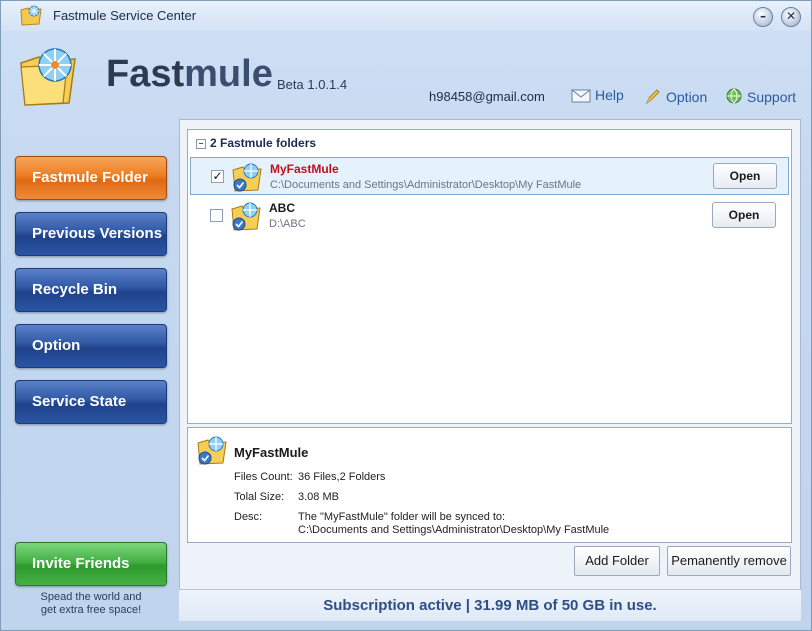 The image size is (812, 631). What do you see at coordinates (312, 84) in the screenshot?
I see `version-label: Beta 1.0.1.4` at bounding box center [312, 84].